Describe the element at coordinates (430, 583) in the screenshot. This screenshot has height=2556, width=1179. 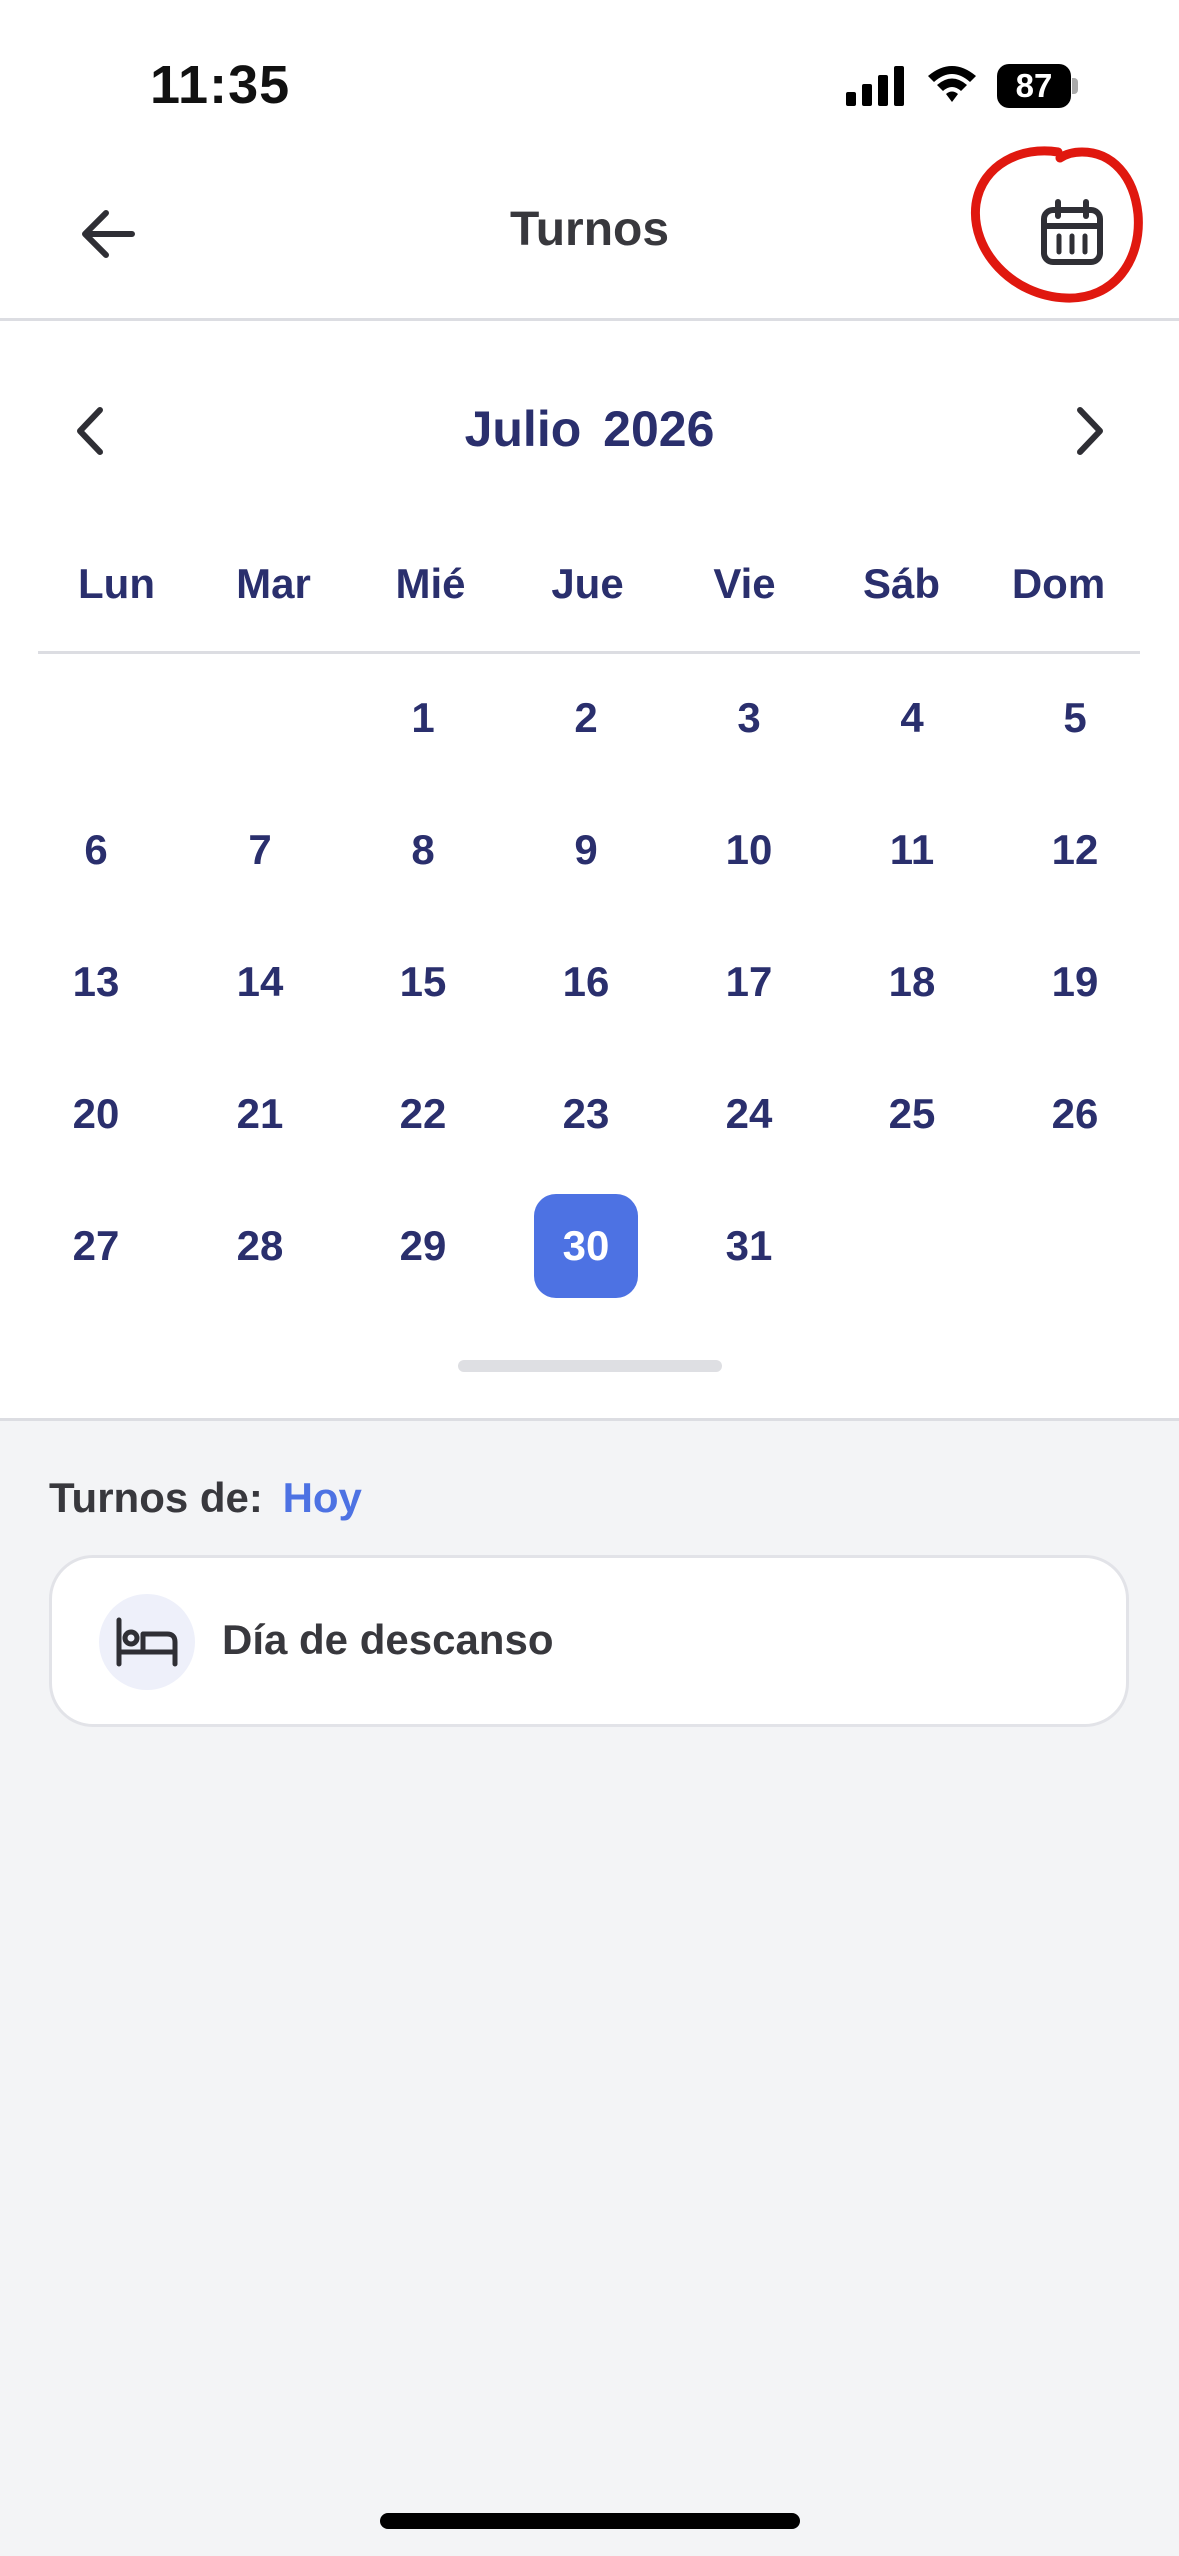
I see `weekday-label: Mié` at that location.